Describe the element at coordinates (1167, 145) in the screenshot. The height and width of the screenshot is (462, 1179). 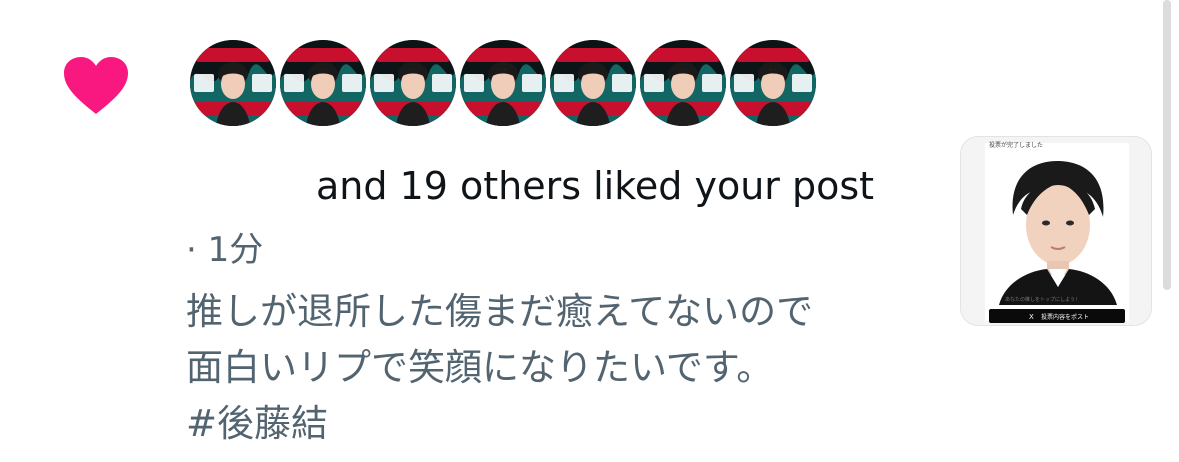
I see `scrollbar` at that location.